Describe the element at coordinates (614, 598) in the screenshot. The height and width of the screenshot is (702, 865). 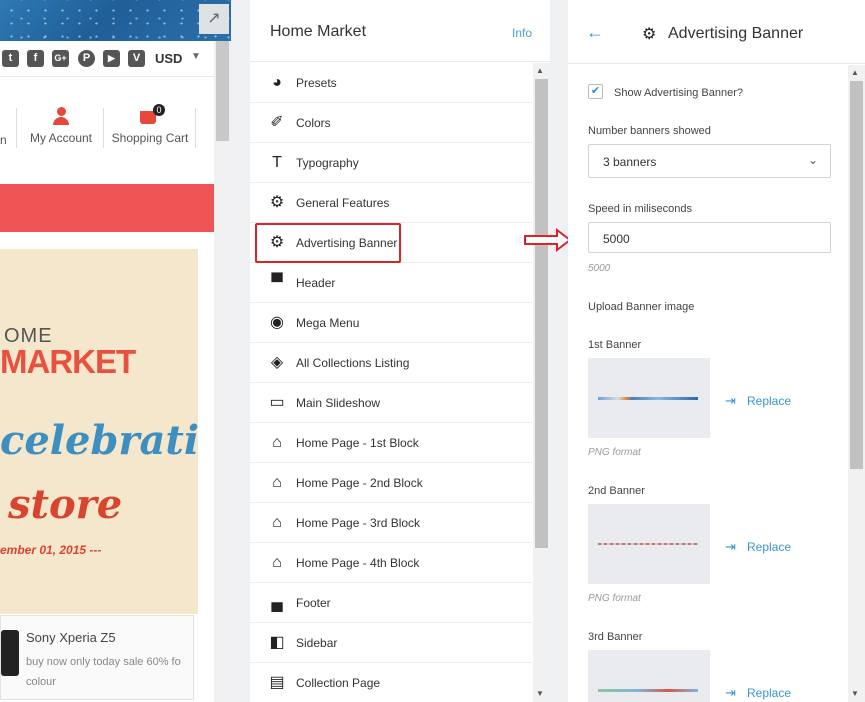
I see `banner-2-format: PNG format` at that location.